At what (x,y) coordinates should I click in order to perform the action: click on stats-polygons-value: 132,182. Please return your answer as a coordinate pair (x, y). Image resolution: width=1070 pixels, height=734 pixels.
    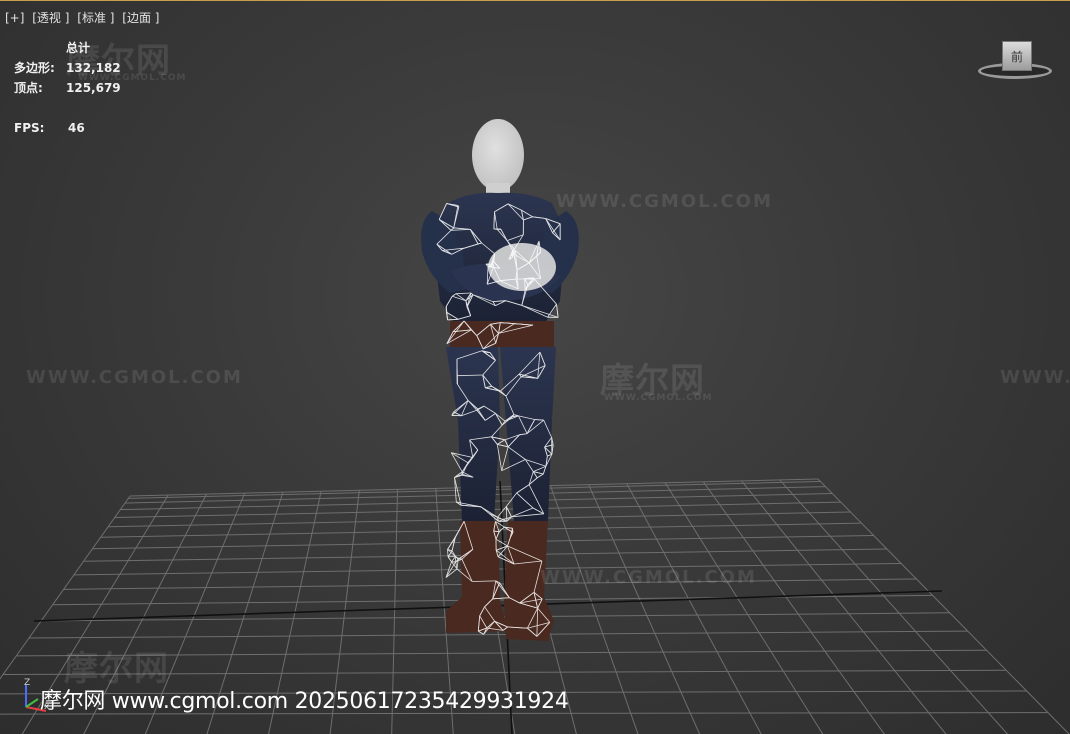
    Looking at the image, I should click on (93, 68).